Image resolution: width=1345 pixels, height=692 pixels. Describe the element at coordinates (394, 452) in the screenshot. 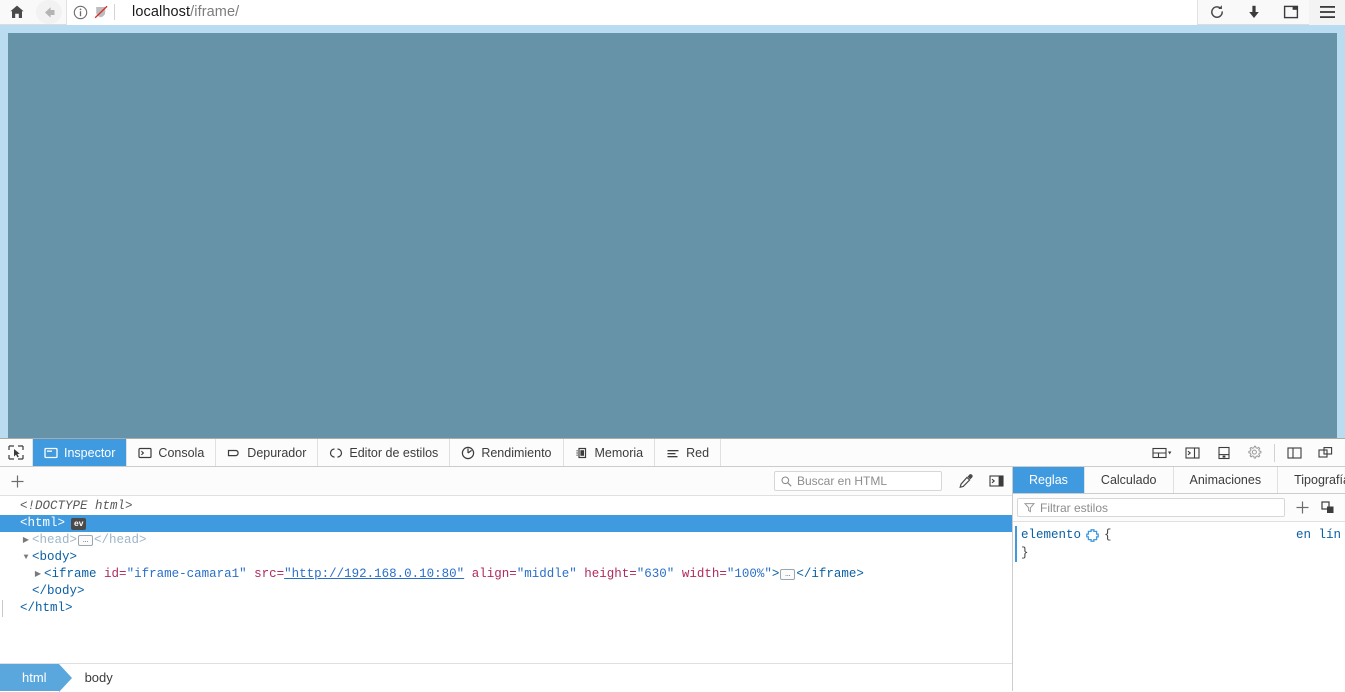

I see `tab-editor-de-estilos-label: Editor de estilos` at that location.